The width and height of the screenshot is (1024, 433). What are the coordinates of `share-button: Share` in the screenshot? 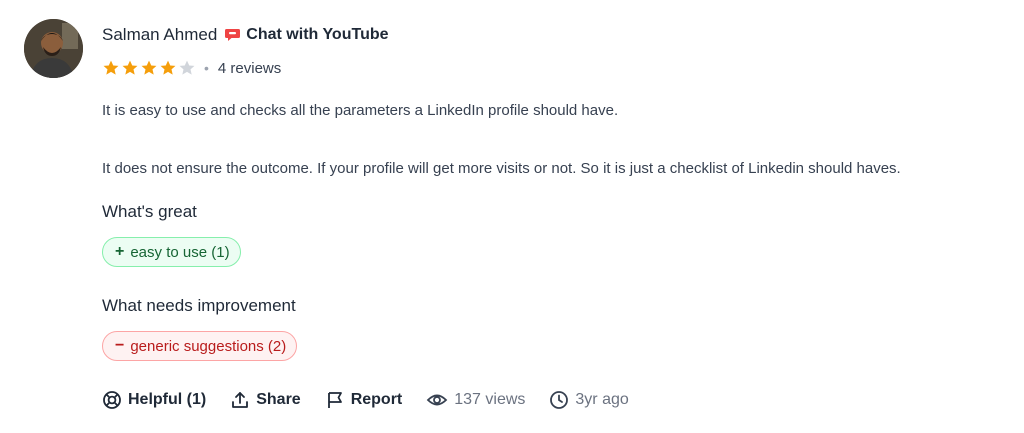 It's located at (265, 400).